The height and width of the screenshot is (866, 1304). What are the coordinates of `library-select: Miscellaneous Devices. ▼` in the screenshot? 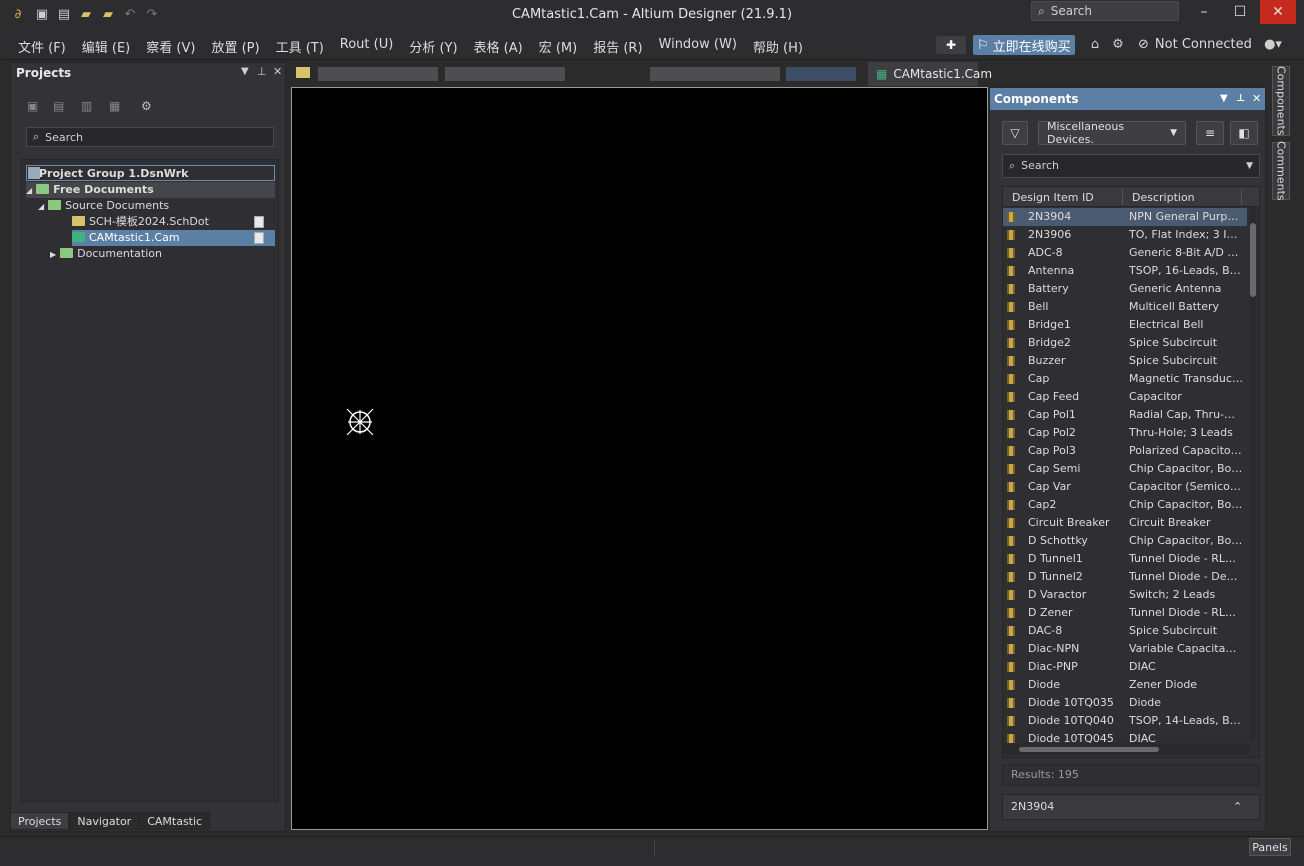 It's located at (1112, 133).